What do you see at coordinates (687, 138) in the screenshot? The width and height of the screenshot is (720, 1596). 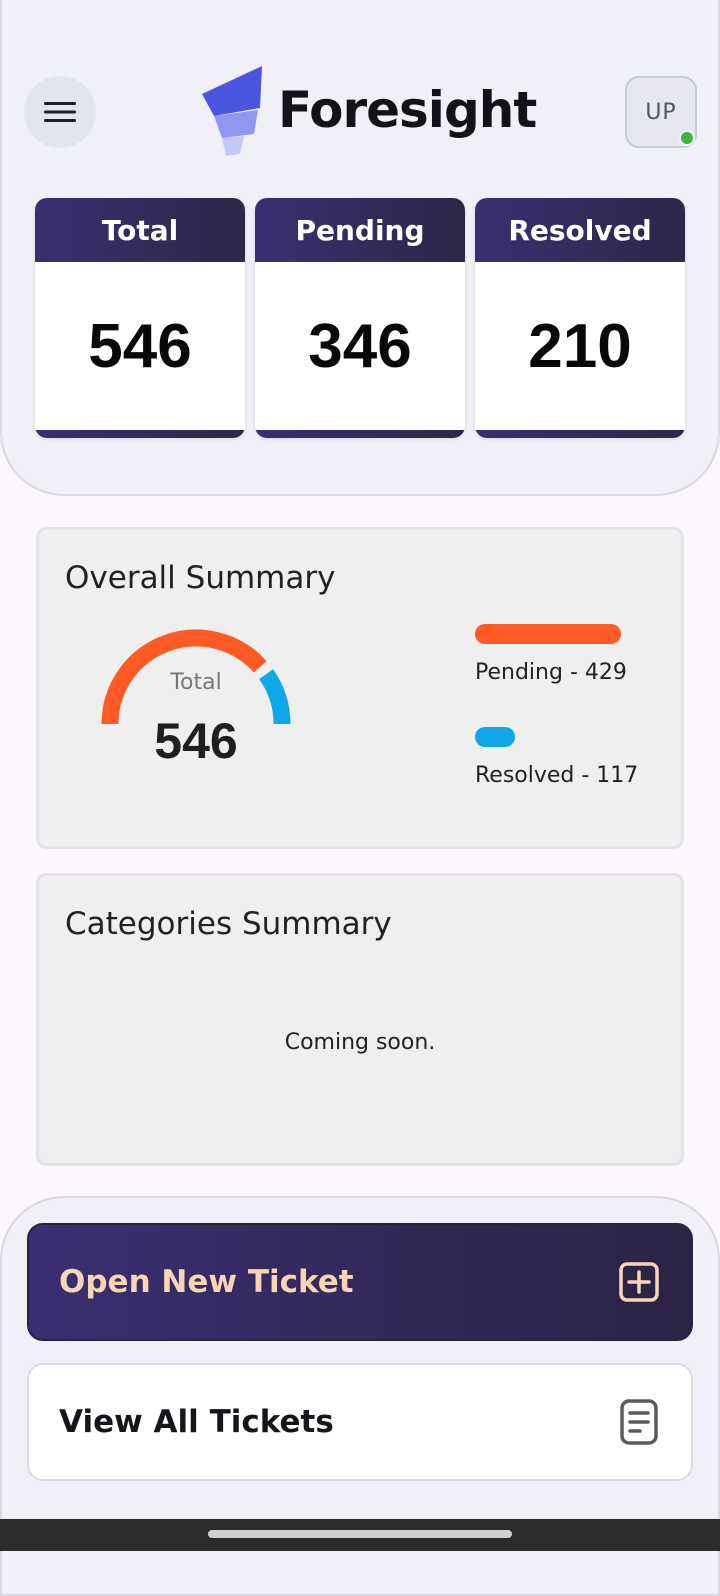 I see `online-status-dot` at bounding box center [687, 138].